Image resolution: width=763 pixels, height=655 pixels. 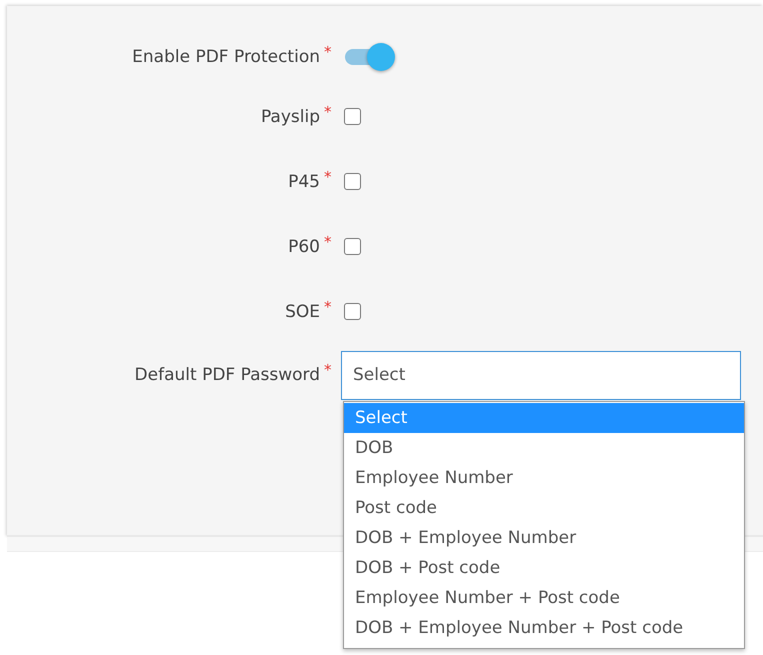 What do you see at coordinates (544, 477) in the screenshot?
I see `dropdown-option: Employee Number` at bounding box center [544, 477].